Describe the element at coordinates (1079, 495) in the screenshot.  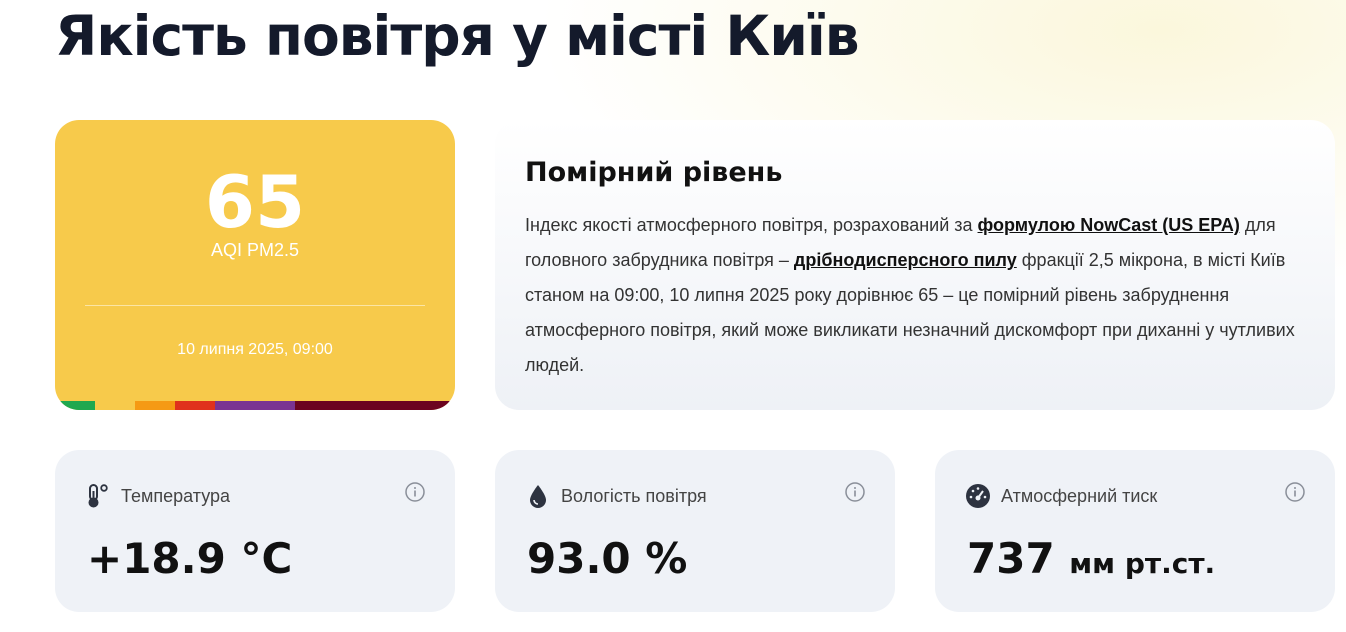
I see `pressure-label: Атмосферний тиск` at that location.